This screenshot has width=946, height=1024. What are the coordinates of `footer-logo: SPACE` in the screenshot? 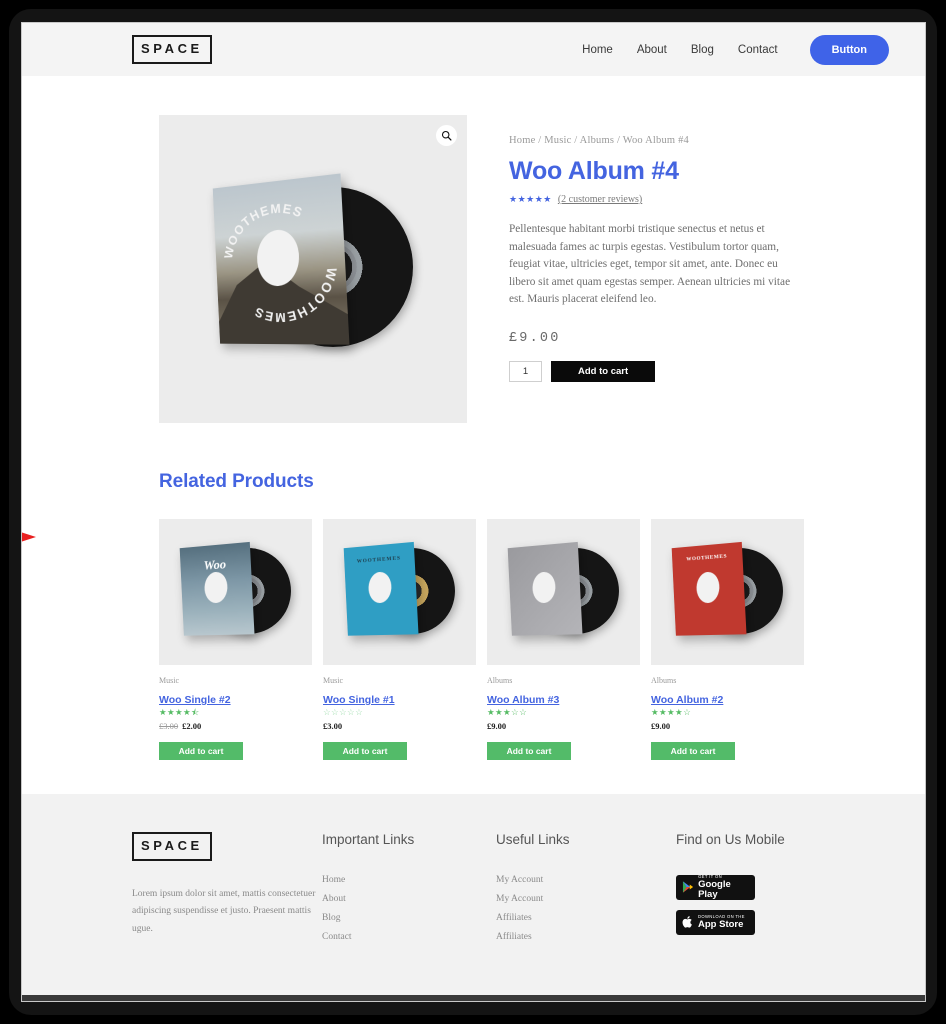 It's located at (172, 846).